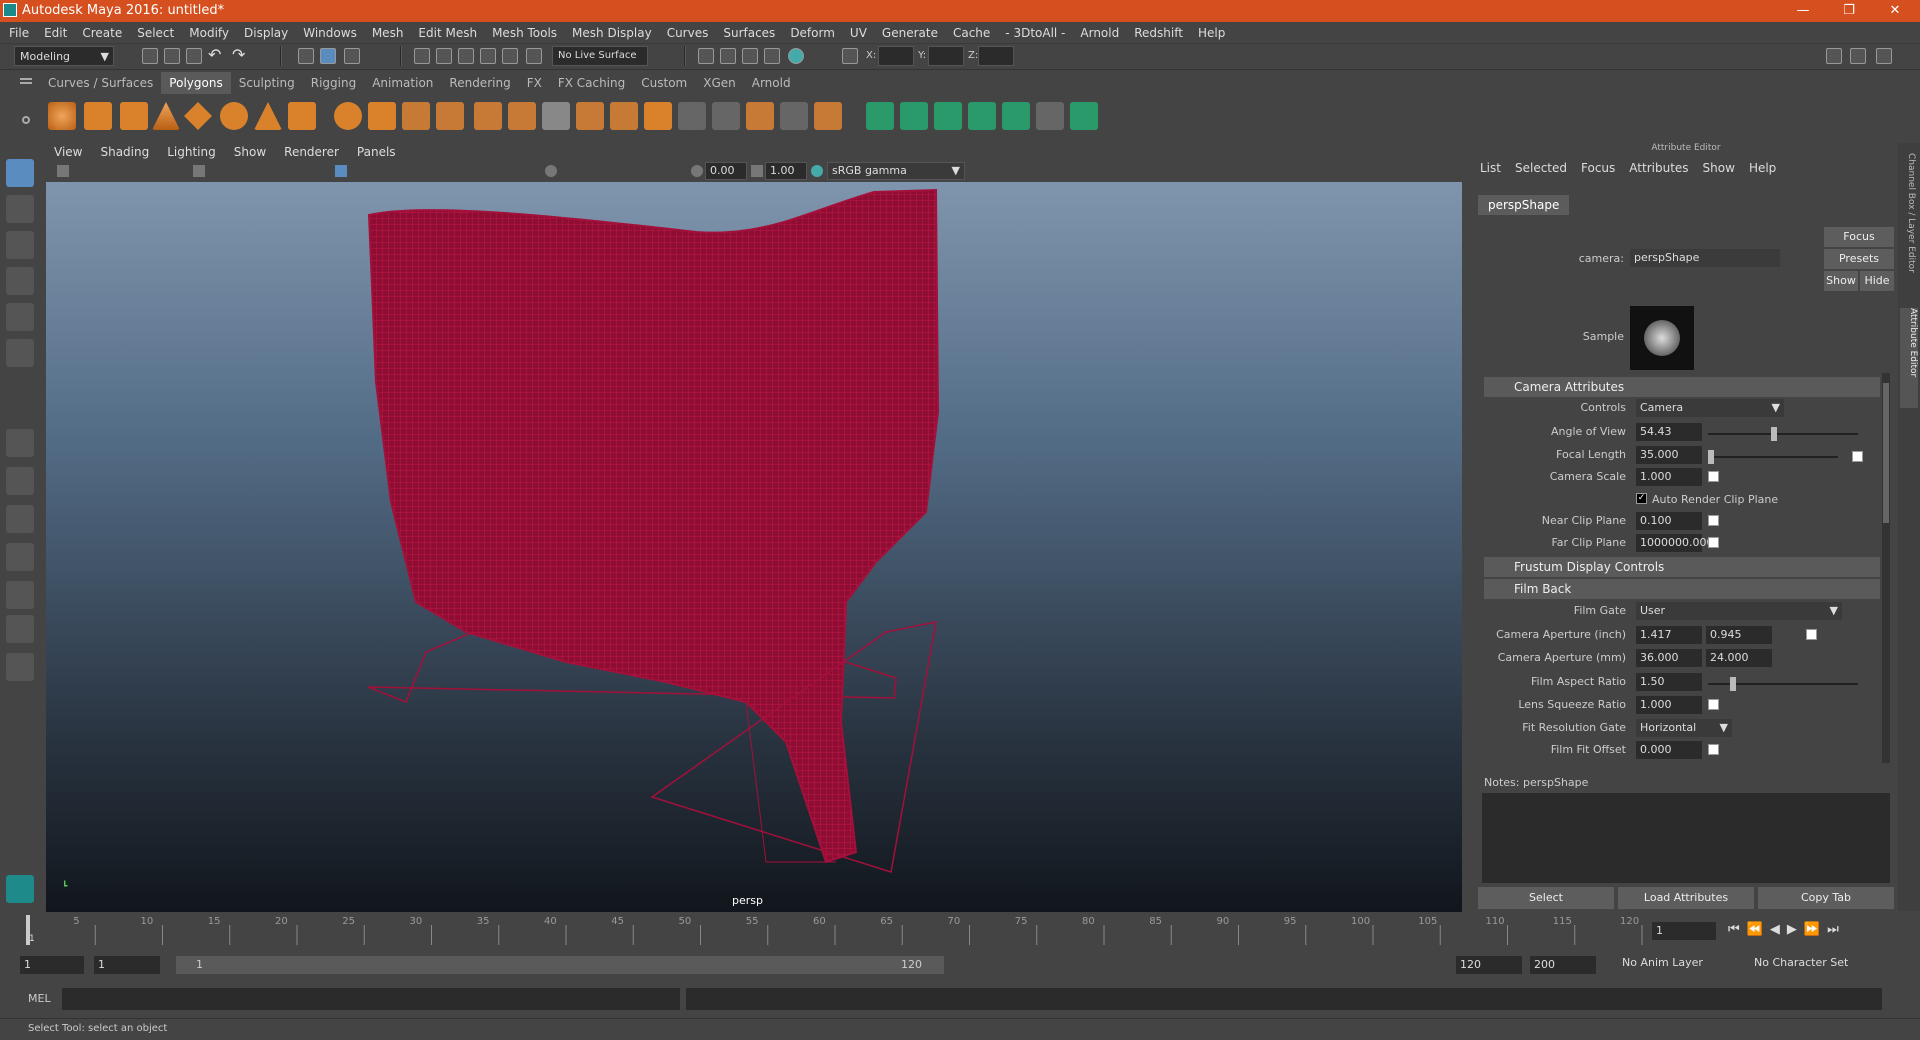 The height and width of the screenshot is (1040, 1920). What do you see at coordinates (996, 56) in the screenshot?
I see `z-coord-field` at bounding box center [996, 56].